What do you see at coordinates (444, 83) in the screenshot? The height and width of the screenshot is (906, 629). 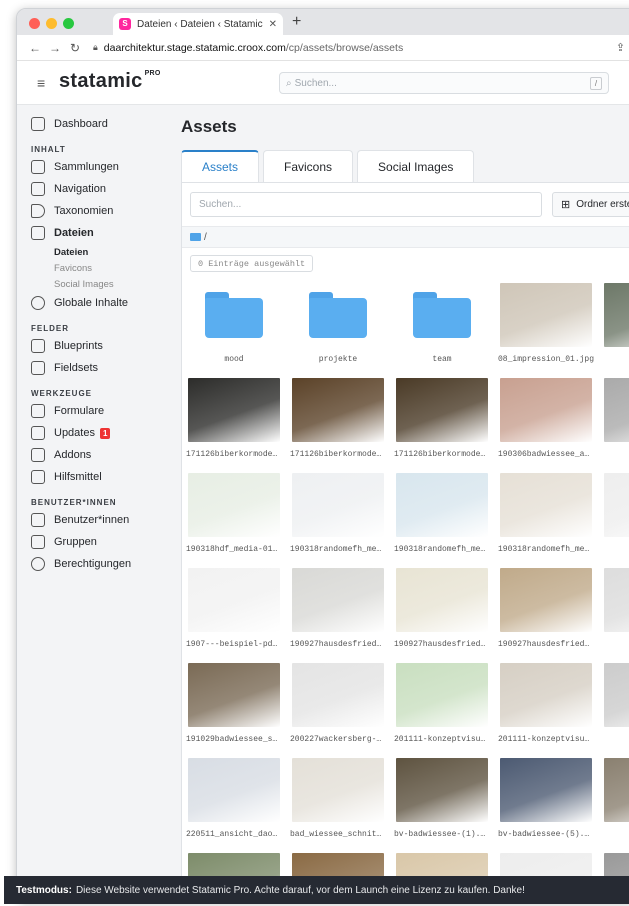 I see `global-search-input: ⌕ Suchen... /` at bounding box center [444, 83].